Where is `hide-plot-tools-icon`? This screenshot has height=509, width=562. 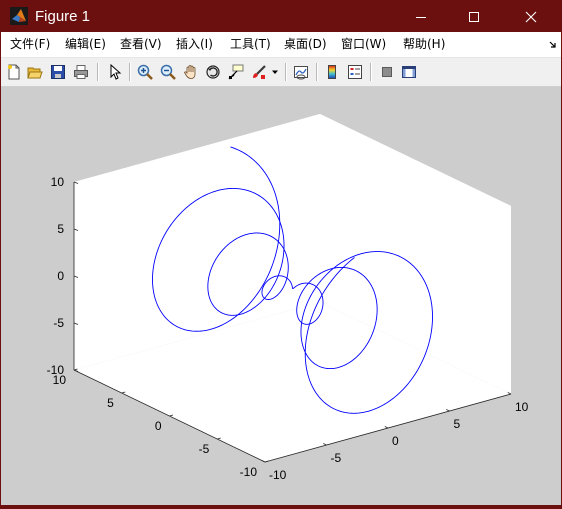 hide-plot-tools-icon is located at coordinates (387, 72).